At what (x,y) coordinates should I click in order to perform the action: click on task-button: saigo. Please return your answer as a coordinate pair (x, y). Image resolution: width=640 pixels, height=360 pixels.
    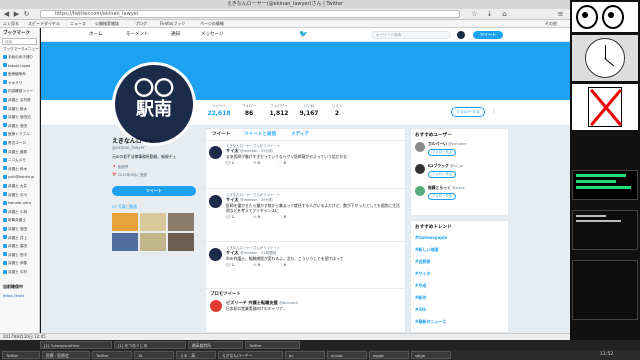
    Looking at the image, I should click on (431, 355).